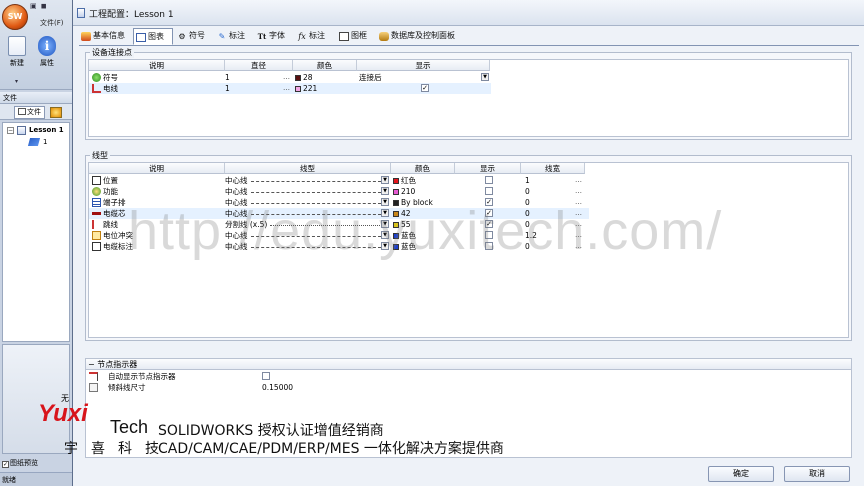 This screenshot has width=864, height=486. I want to click on function-icon, so click(96, 191).